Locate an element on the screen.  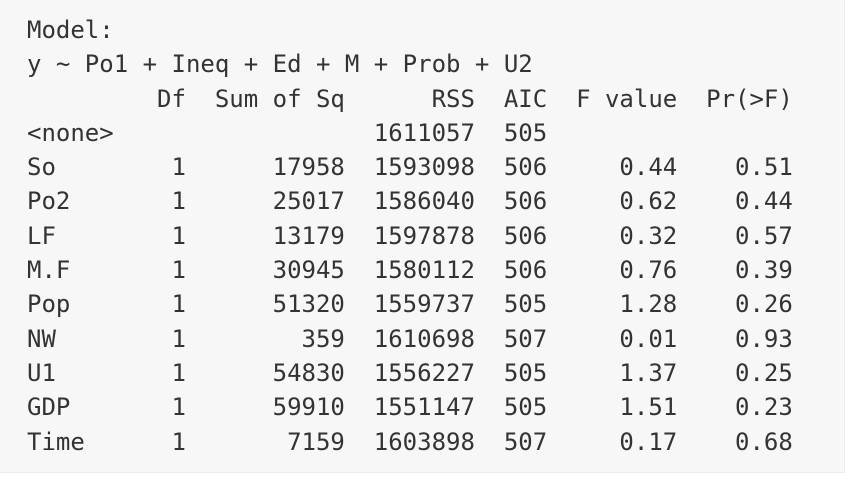
table-row: <none> 1611057 505 is located at coordinates (410, 132).